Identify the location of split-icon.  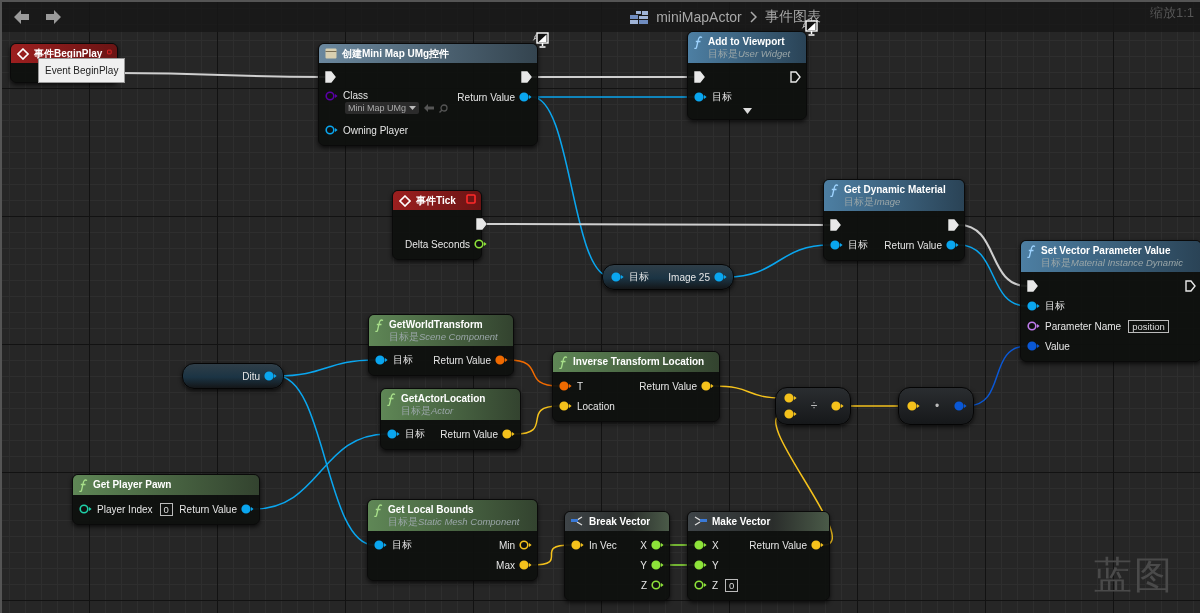
(577, 521).